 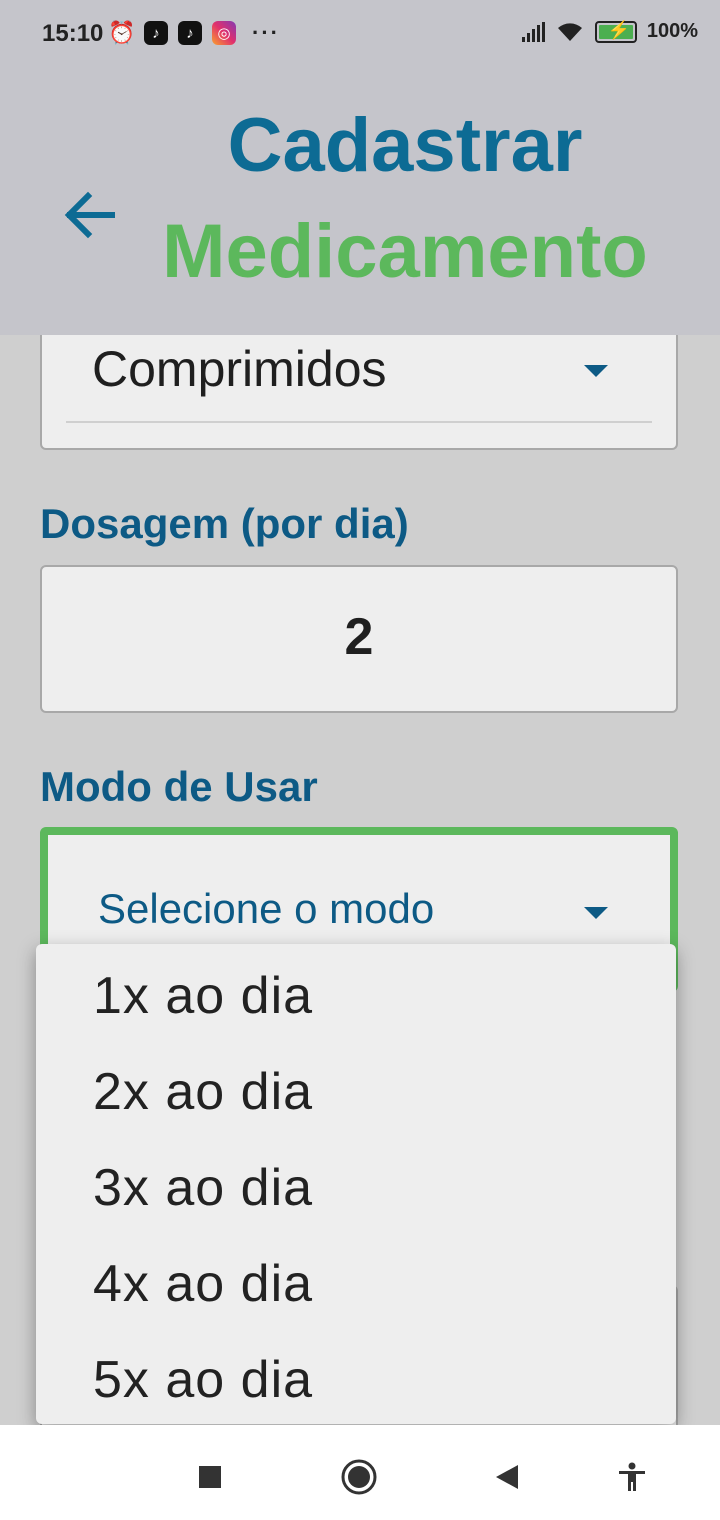 I want to click on modo-label: Modo de Usar, so click(x=179, y=786).